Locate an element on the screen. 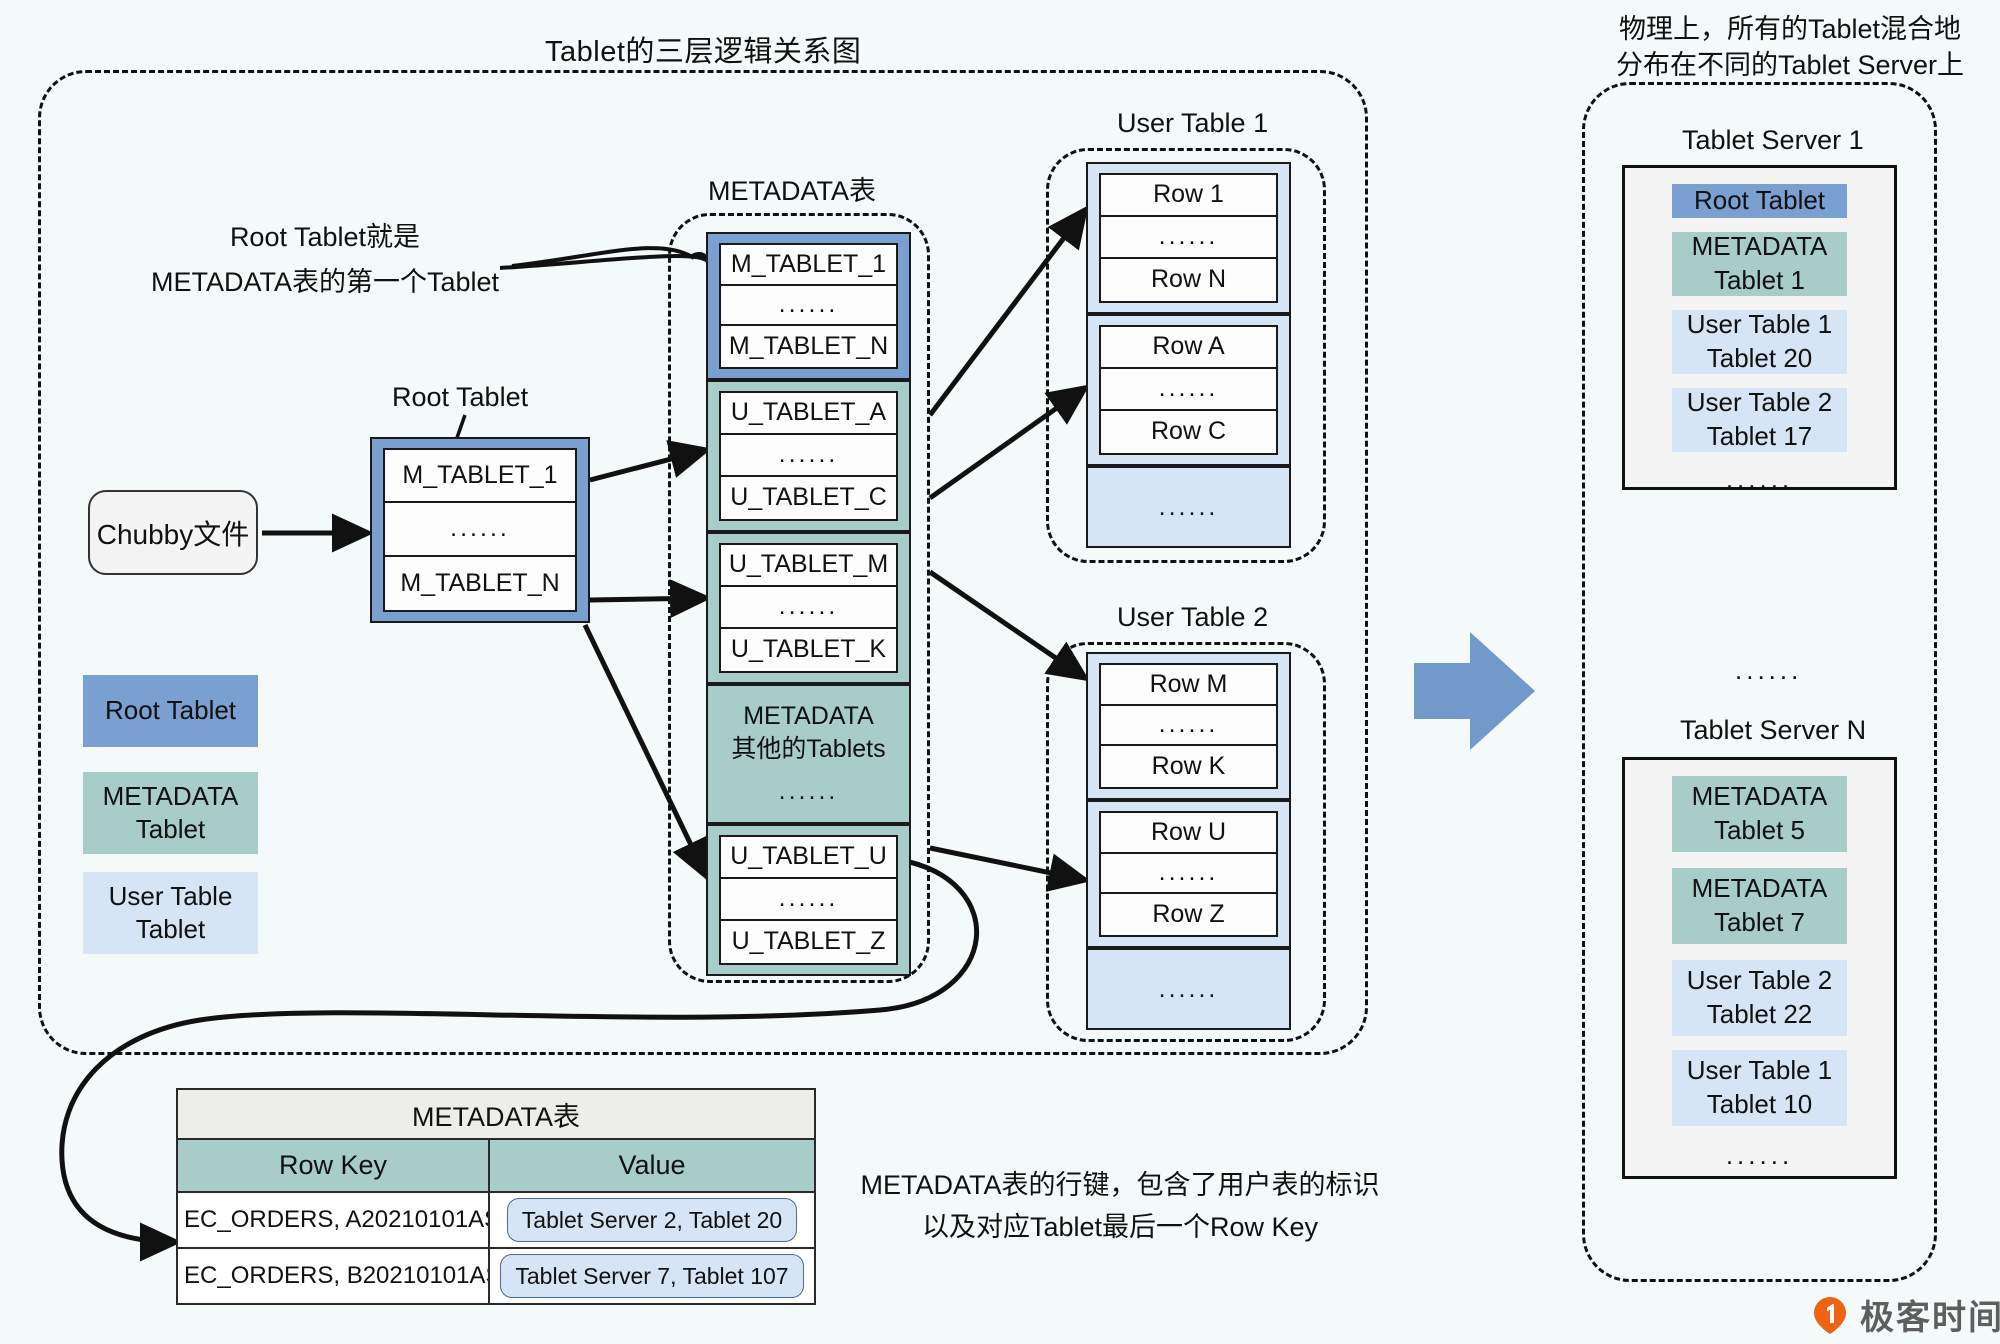 This screenshot has width=2000, height=1344. watermark: 极客时间 is located at coordinates (1905, 1314).